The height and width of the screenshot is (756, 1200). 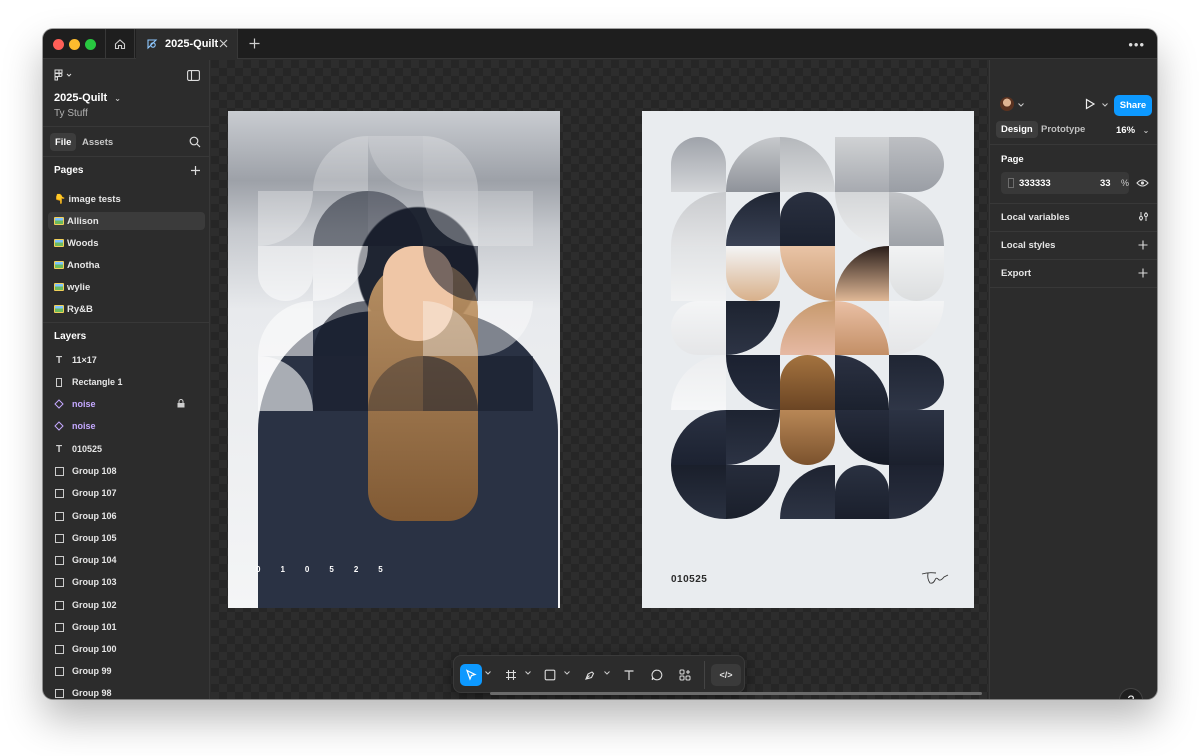 I want to click on layer-item: Group 99, so click(x=126, y=671).